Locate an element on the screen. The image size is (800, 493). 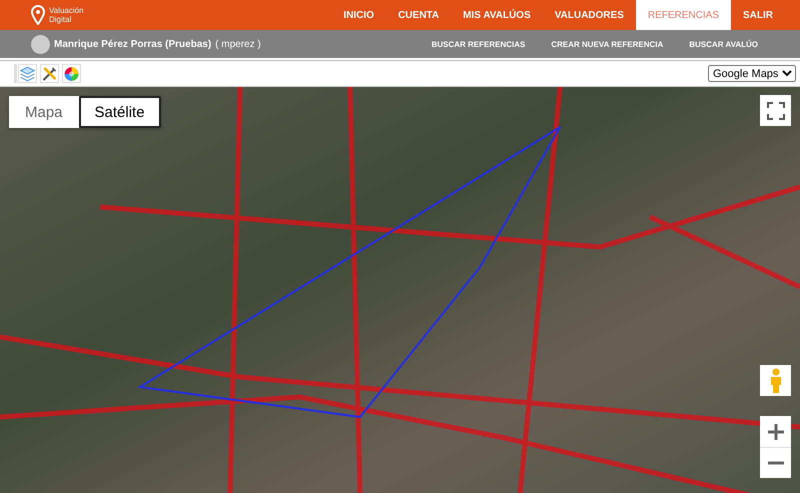
minus-icon is located at coordinates (775, 463).